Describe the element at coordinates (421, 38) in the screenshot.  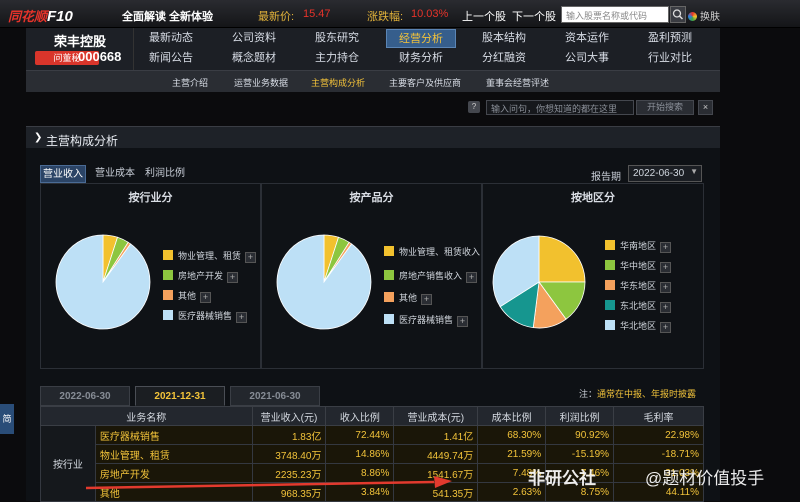
I see `nav-operations: 经营分析` at that location.